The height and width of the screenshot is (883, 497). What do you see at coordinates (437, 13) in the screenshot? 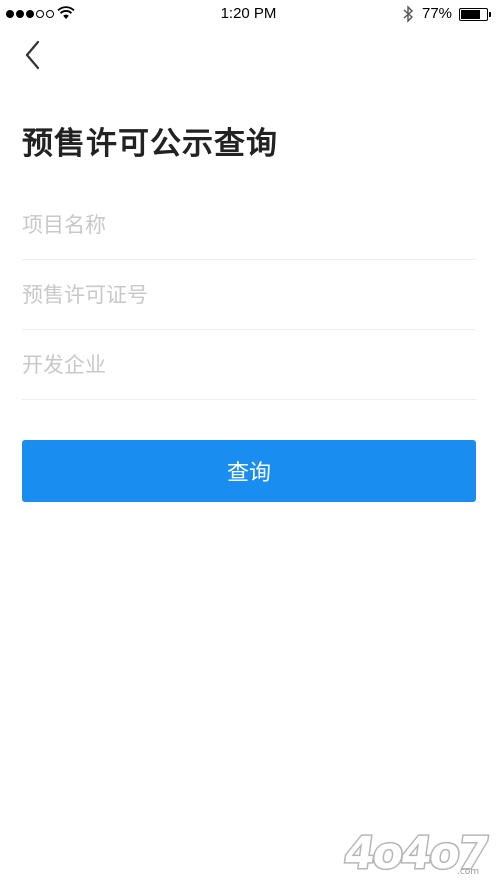
I see `battery-percent: 77%` at bounding box center [437, 13].